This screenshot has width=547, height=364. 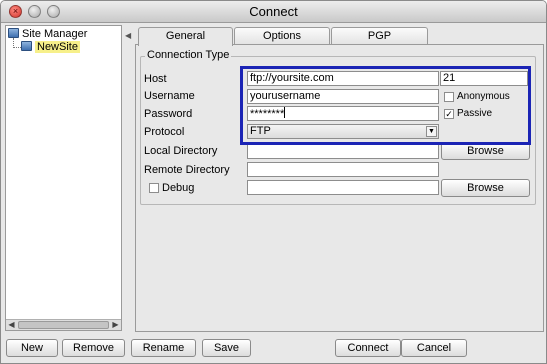 What do you see at coordinates (178, 188) in the screenshot?
I see `debug-label: Debug` at bounding box center [178, 188].